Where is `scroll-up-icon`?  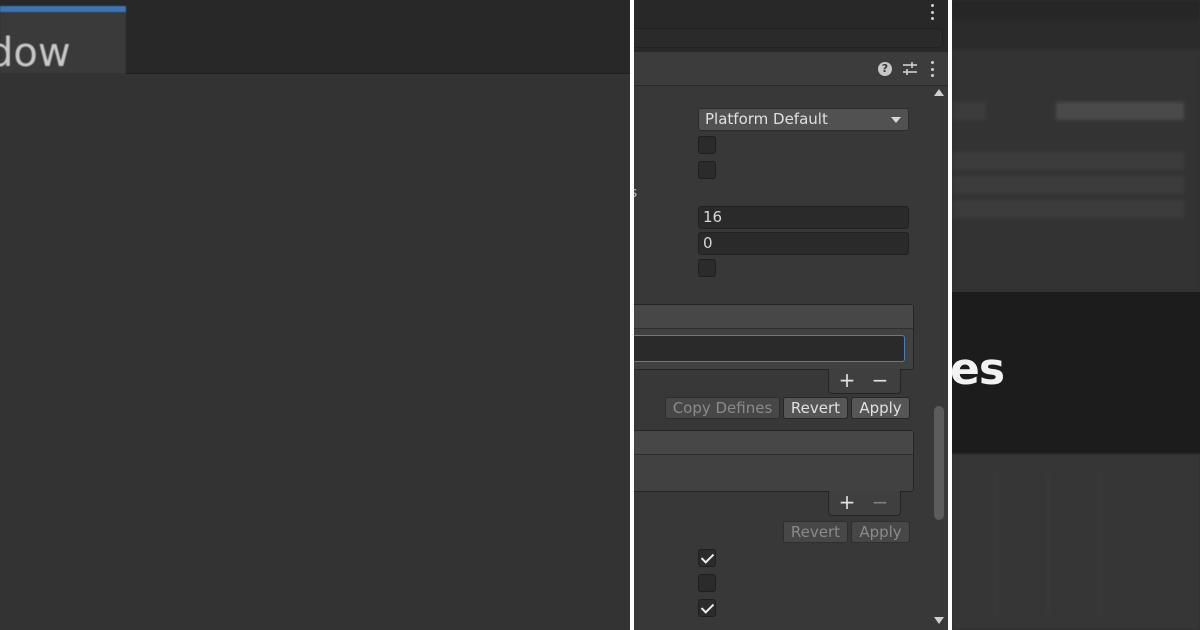
scroll-up-icon is located at coordinates (939, 92).